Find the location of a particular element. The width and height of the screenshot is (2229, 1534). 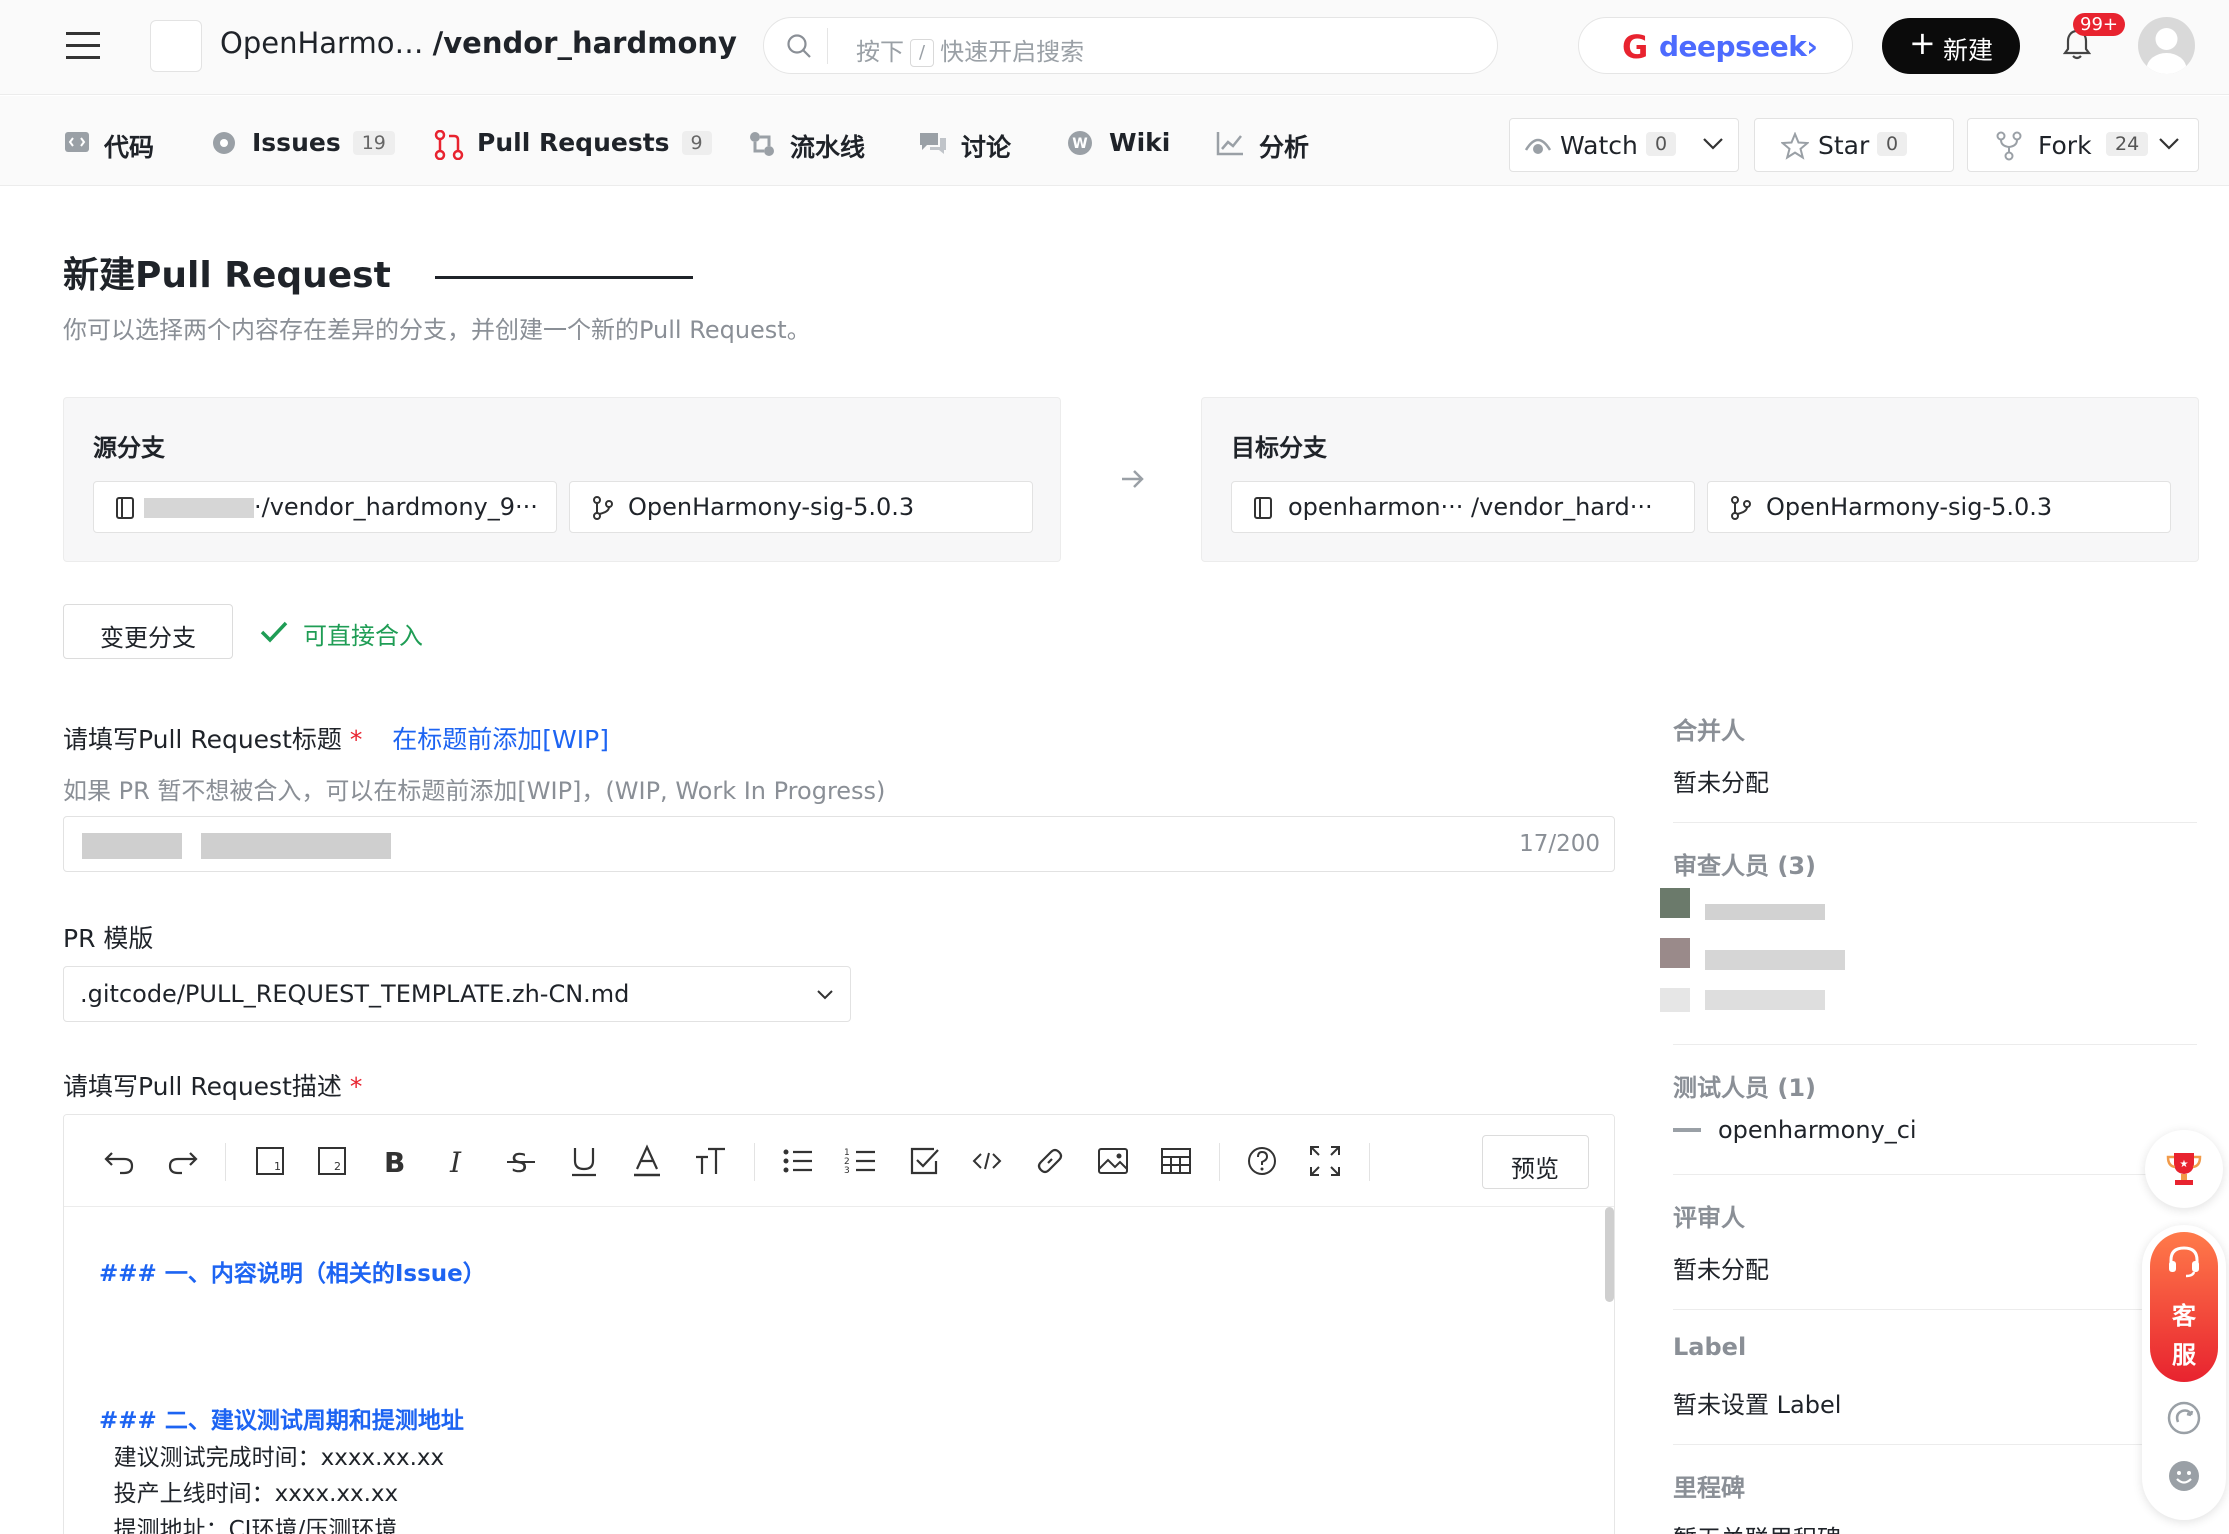

wiki-icon: W is located at coordinates (1080, 143).